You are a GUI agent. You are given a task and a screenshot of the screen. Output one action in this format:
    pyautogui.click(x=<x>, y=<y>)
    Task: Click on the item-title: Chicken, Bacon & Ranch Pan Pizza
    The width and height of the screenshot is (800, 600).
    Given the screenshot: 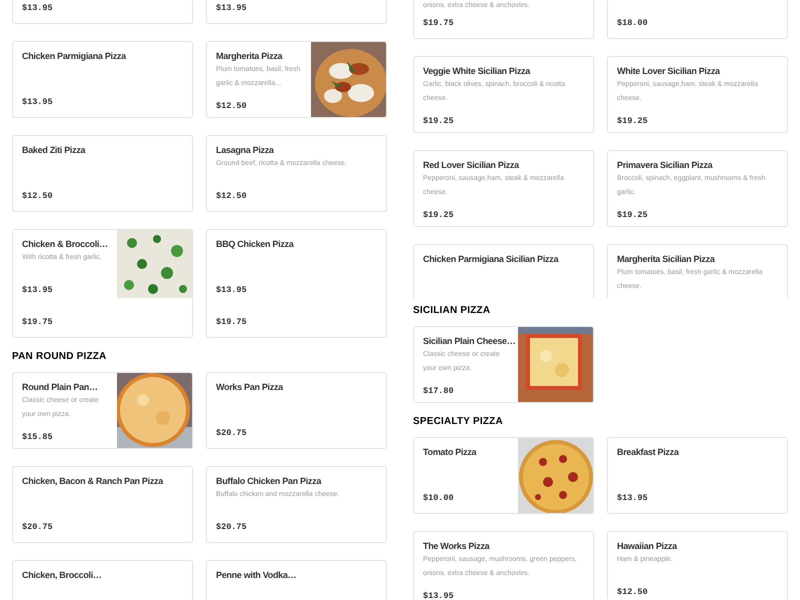 What is the action you would take?
    pyautogui.click(x=92, y=481)
    